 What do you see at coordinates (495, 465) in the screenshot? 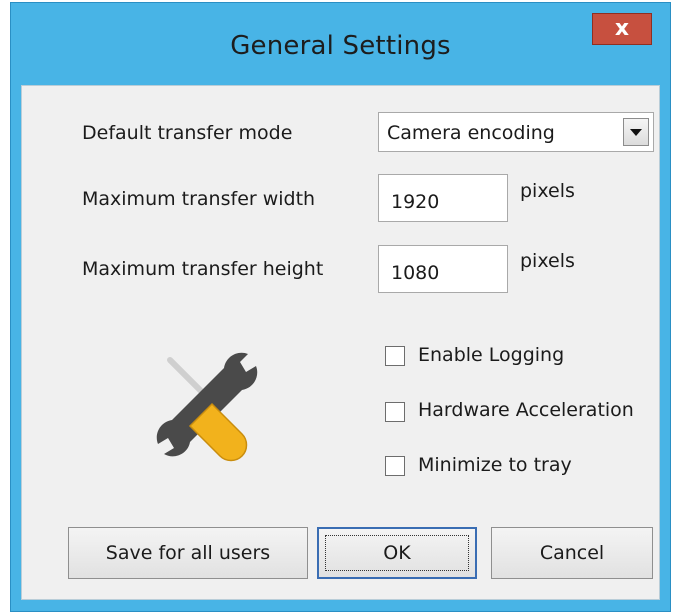
I see `minimize-to-tray-label: Minimize to tray` at bounding box center [495, 465].